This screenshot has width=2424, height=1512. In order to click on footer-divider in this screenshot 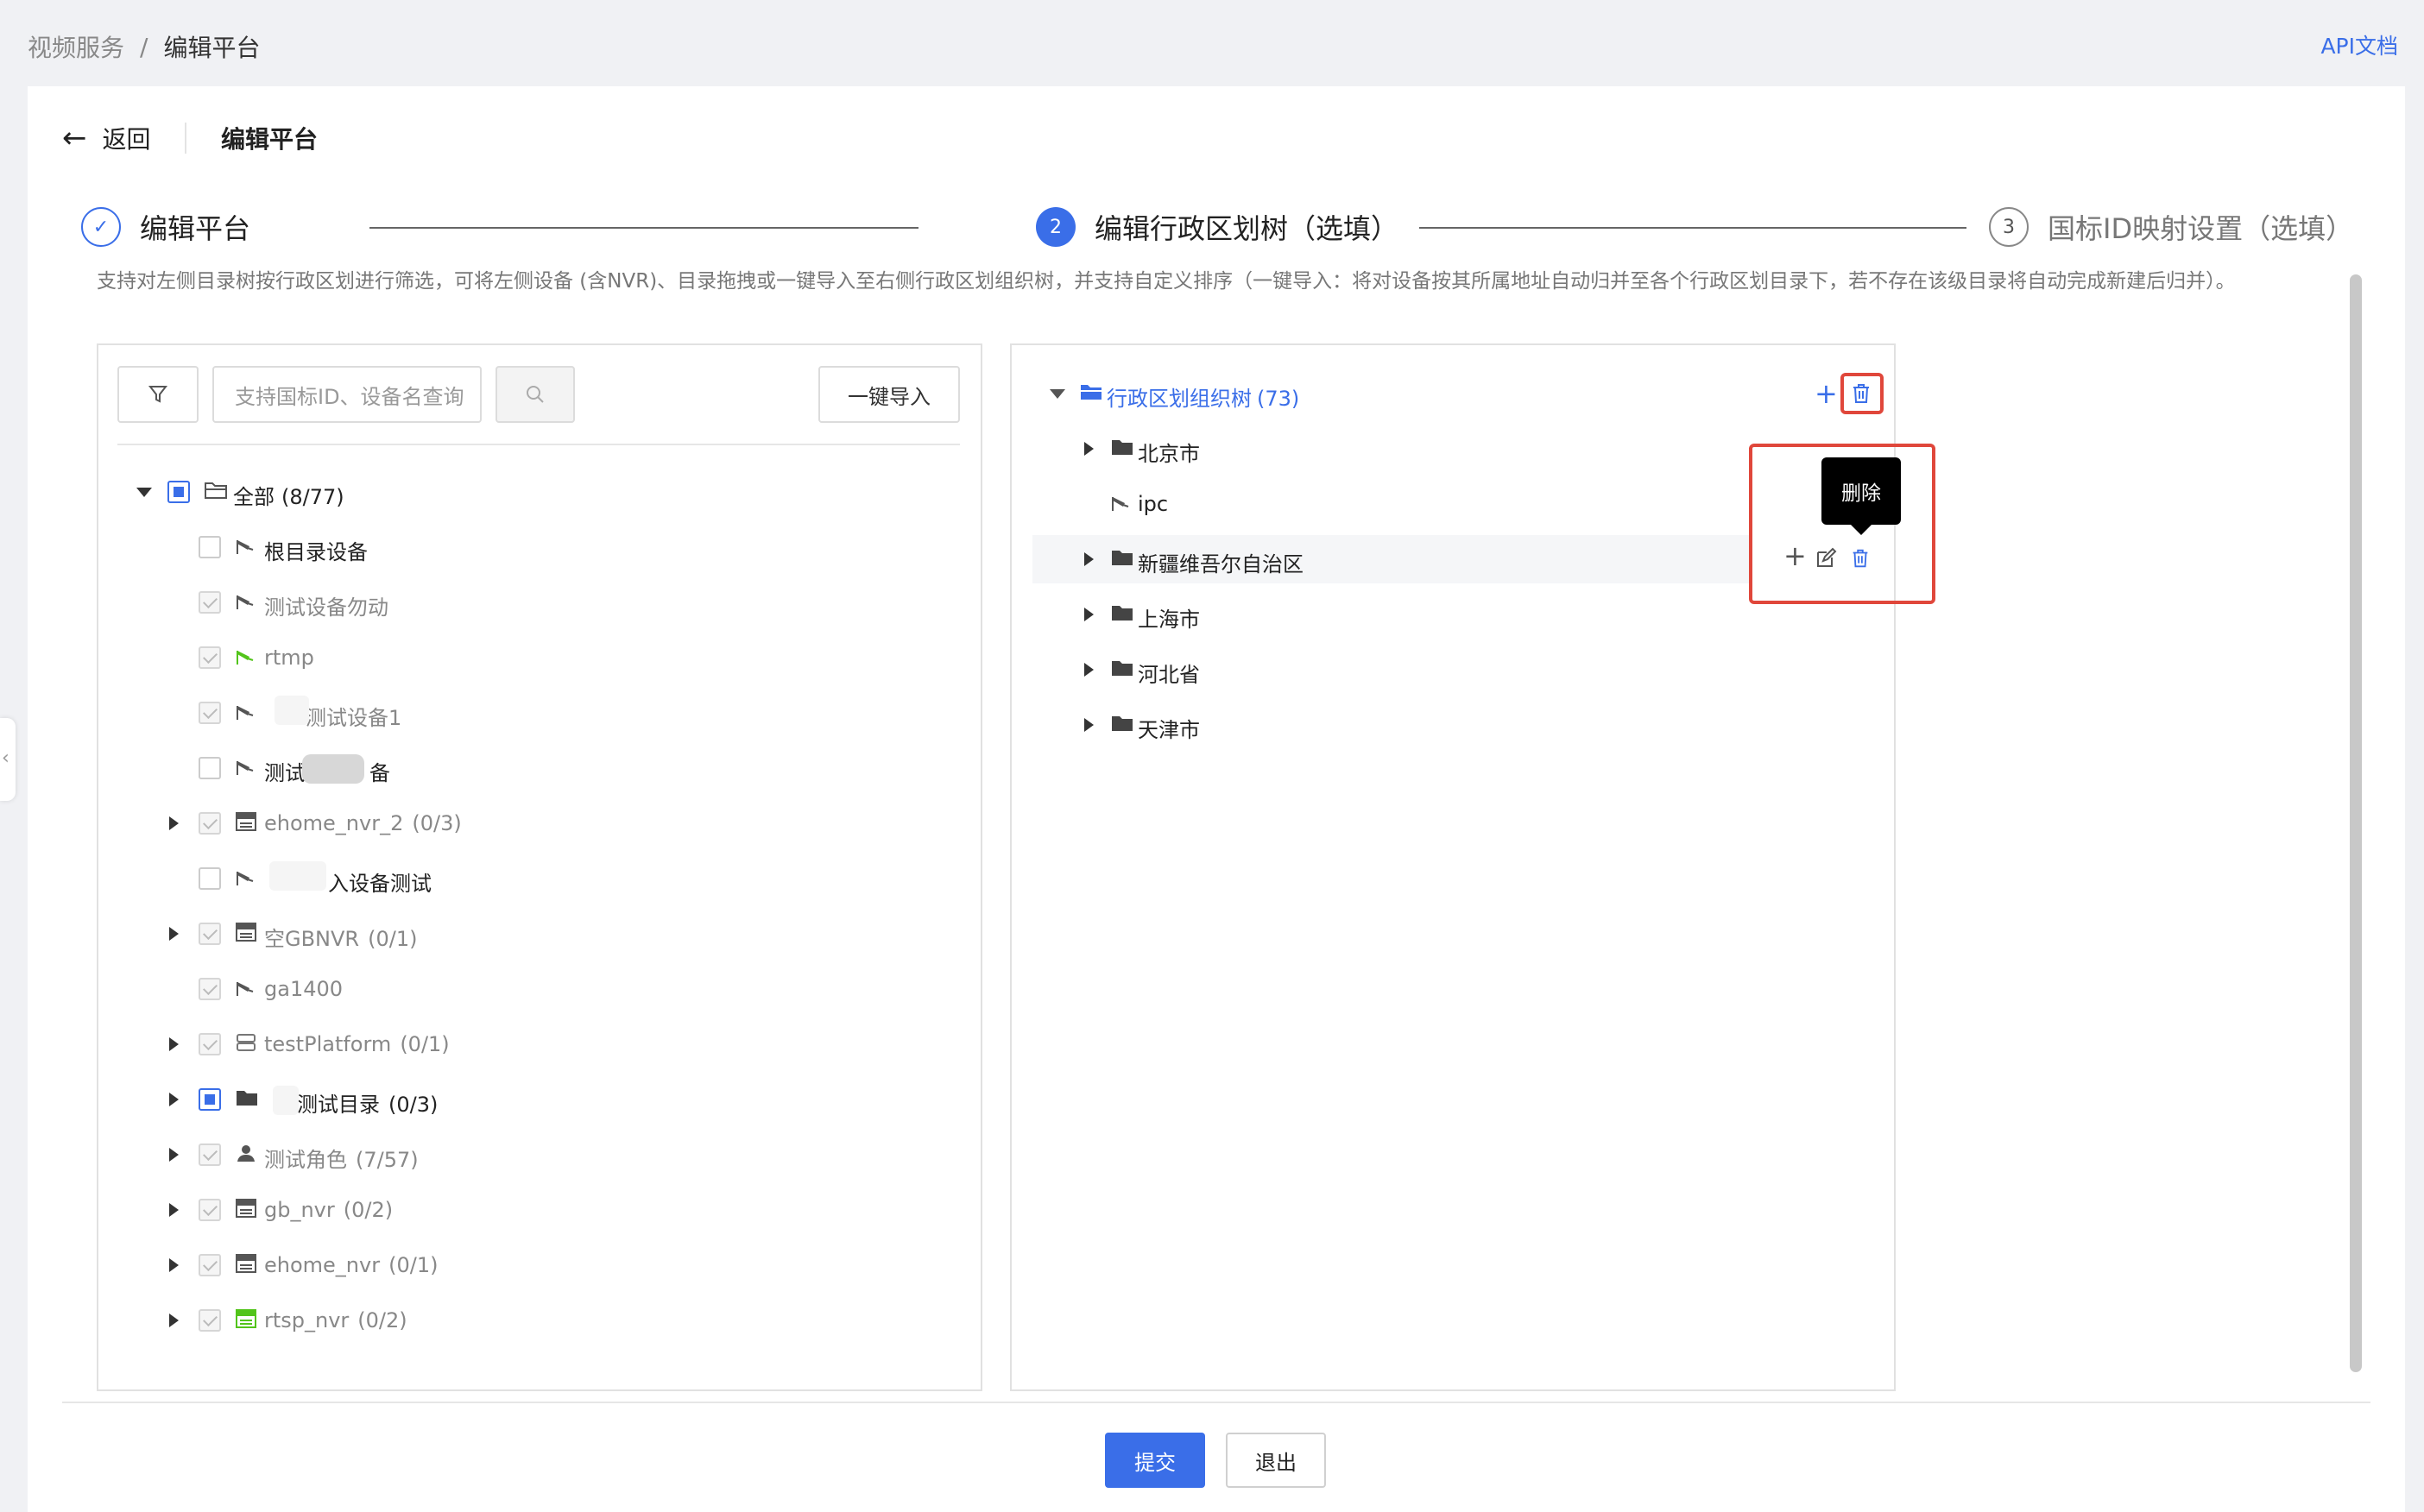, I will do `click(1216, 1402)`.